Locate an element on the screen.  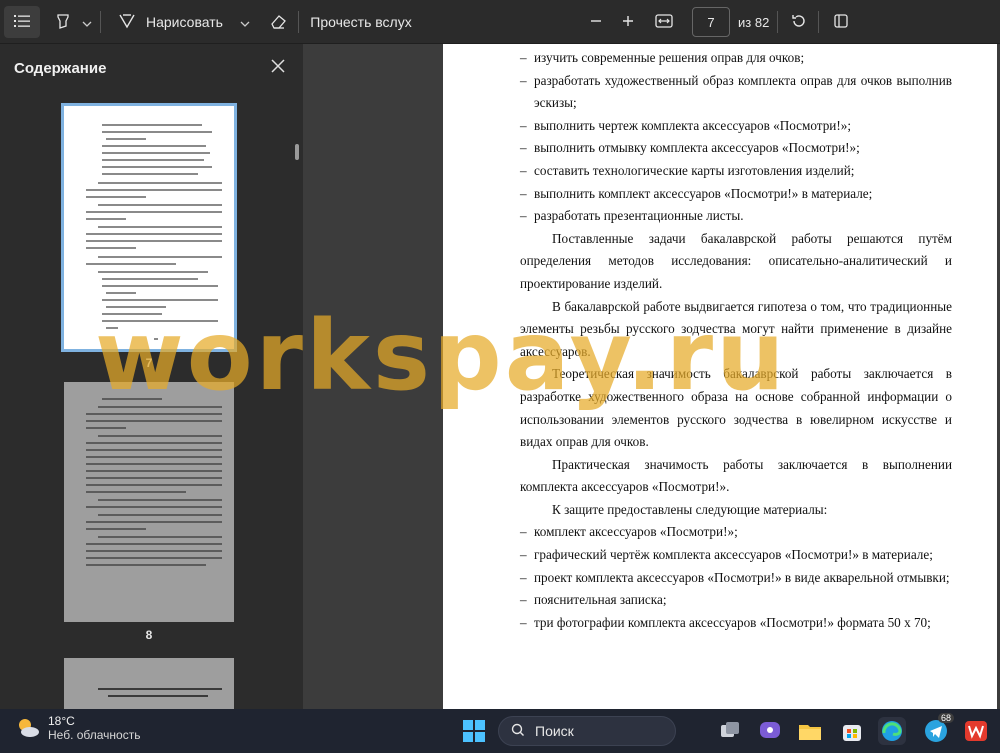
read-aloud-label: Прочесть вслух is located at coordinates (361, 22).